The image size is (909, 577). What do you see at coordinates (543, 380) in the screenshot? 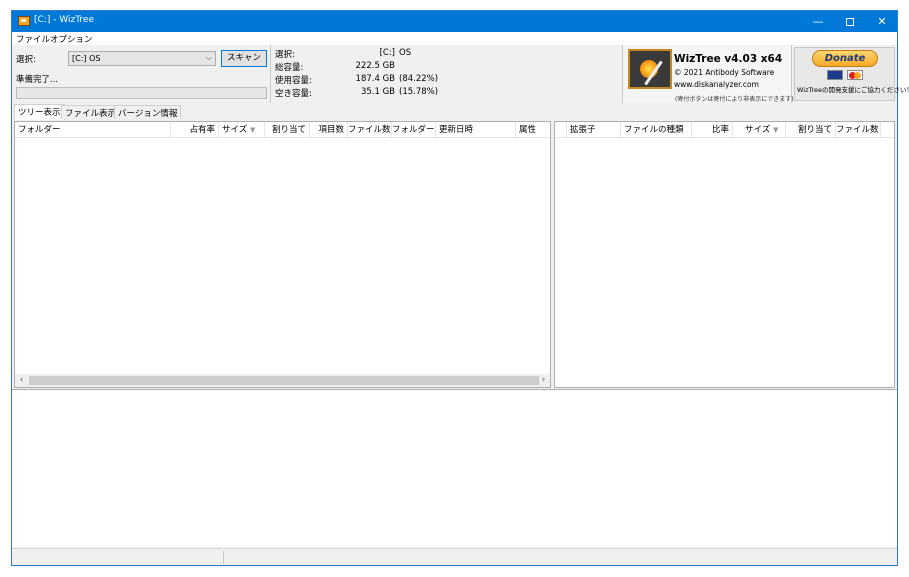
I see `scroll-right-icon: ›` at bounding box center [543, 380].